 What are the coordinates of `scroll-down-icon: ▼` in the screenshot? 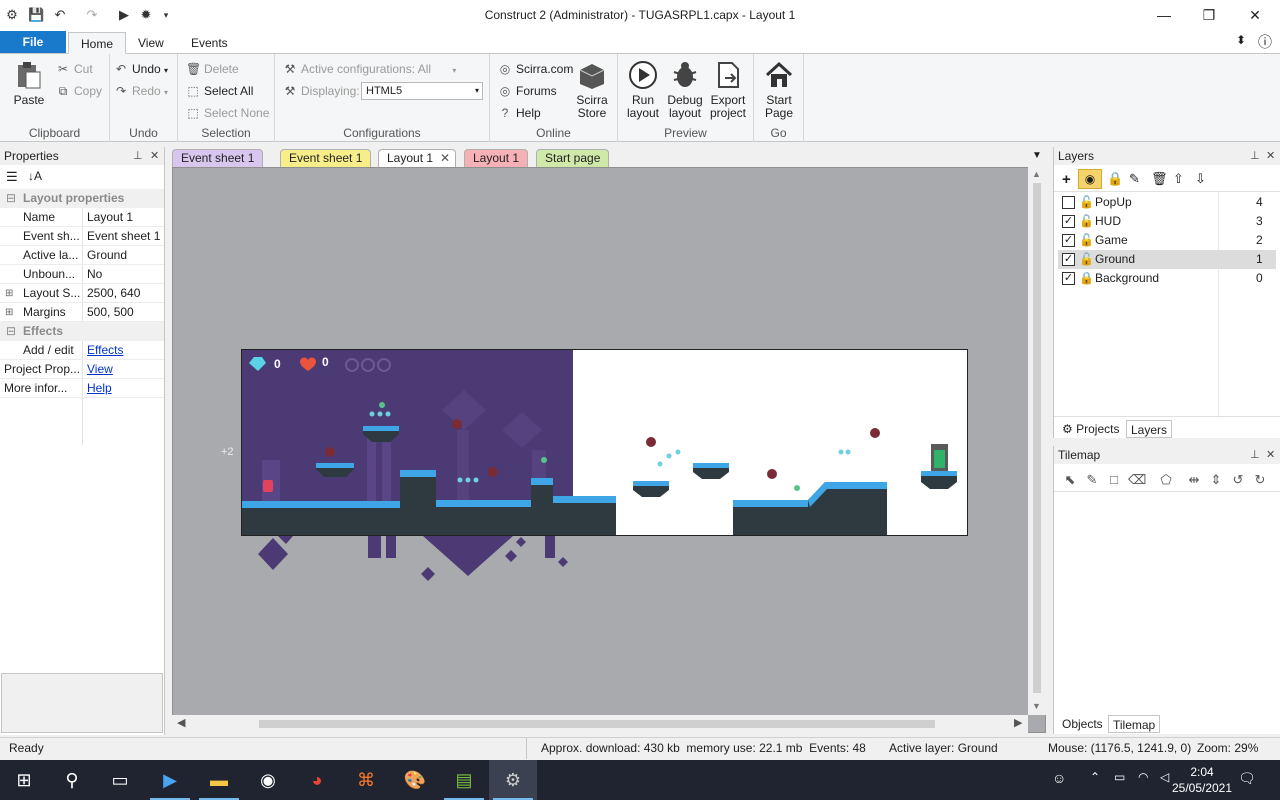 It's located at (1036, 706).